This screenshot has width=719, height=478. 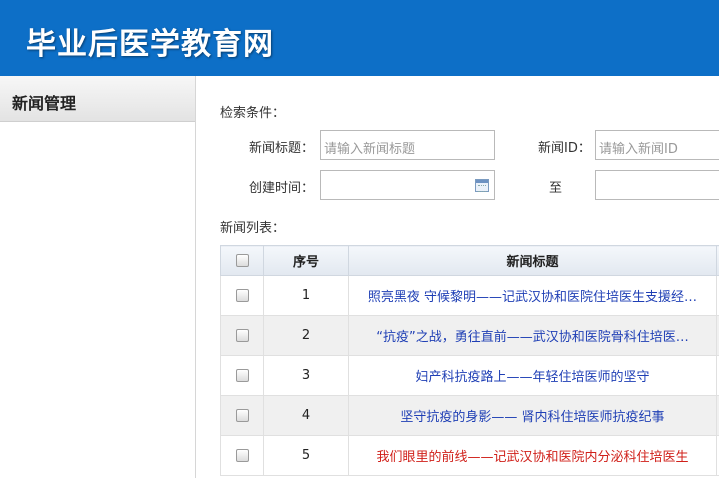 I want to click on search-section-label: 检索条件：, so click(x=253, y=113).